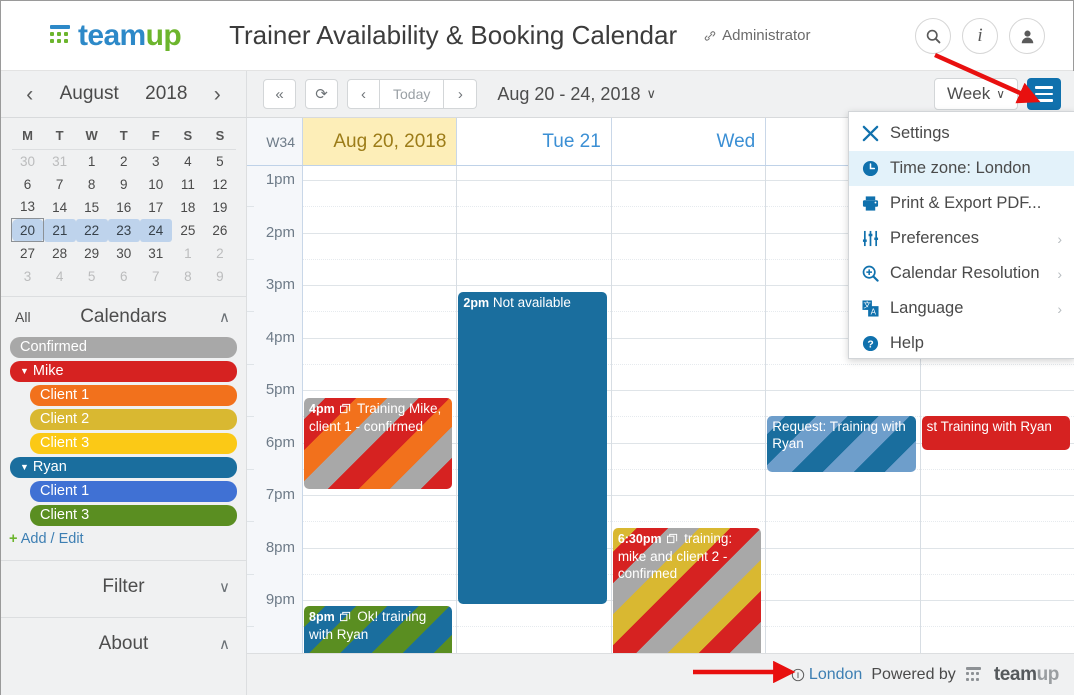 The width and height of the screenshot is (1074, 695). Describe the element at coordinates (224, 587) in the screenshot. I see `chevron-down-icon: ∨` at that location.